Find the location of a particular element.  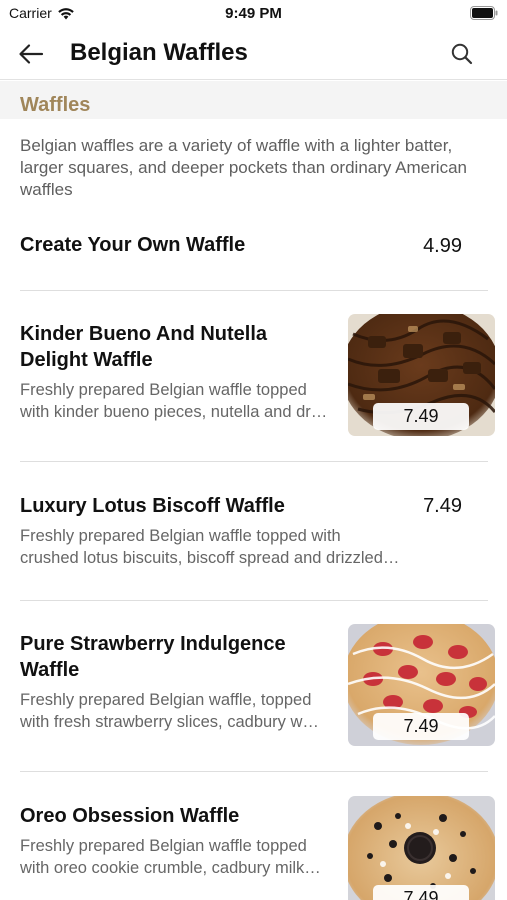

search-icon is located at coordinates (462, 54).